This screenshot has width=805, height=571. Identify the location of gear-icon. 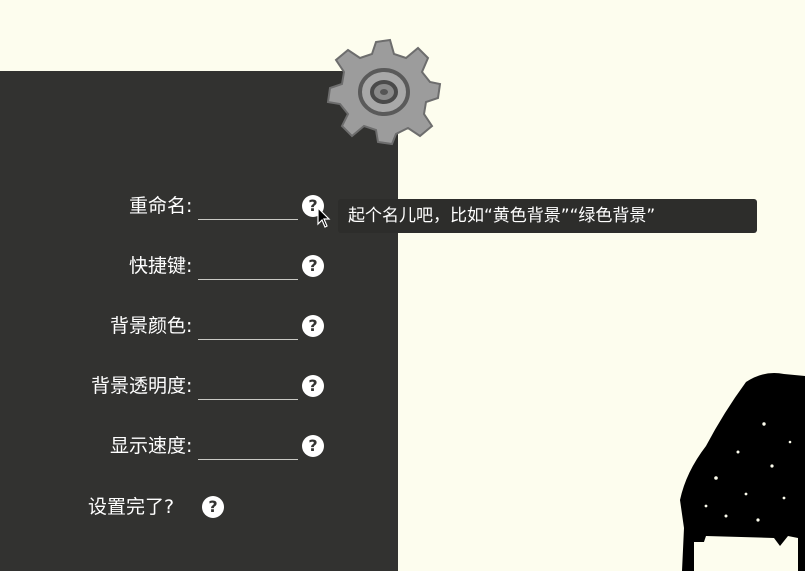
(384, 91).